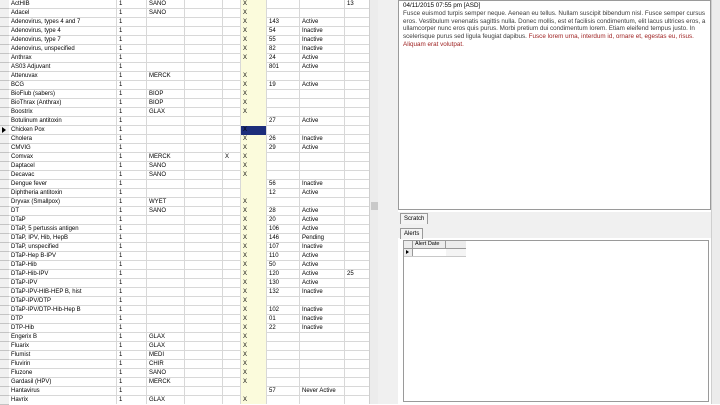  Describe the element at coordinates (63, 121) in the screenshot. I see `cell-name: Botulinum antitoxin` at that location.